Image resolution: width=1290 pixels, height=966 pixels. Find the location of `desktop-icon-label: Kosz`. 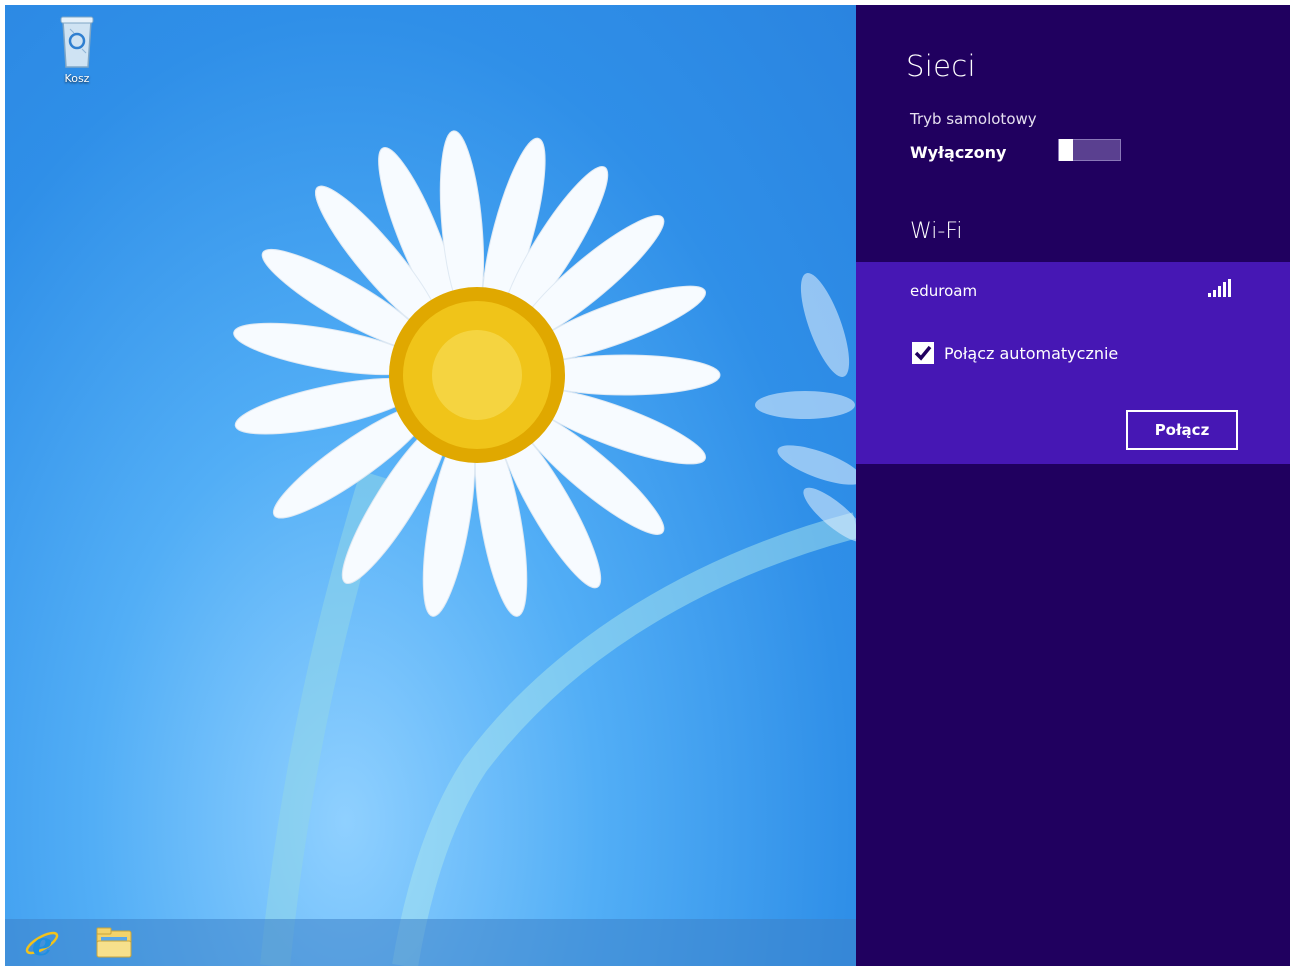

desktop-icon-label: Kosz is located at coordinates (77, 78).